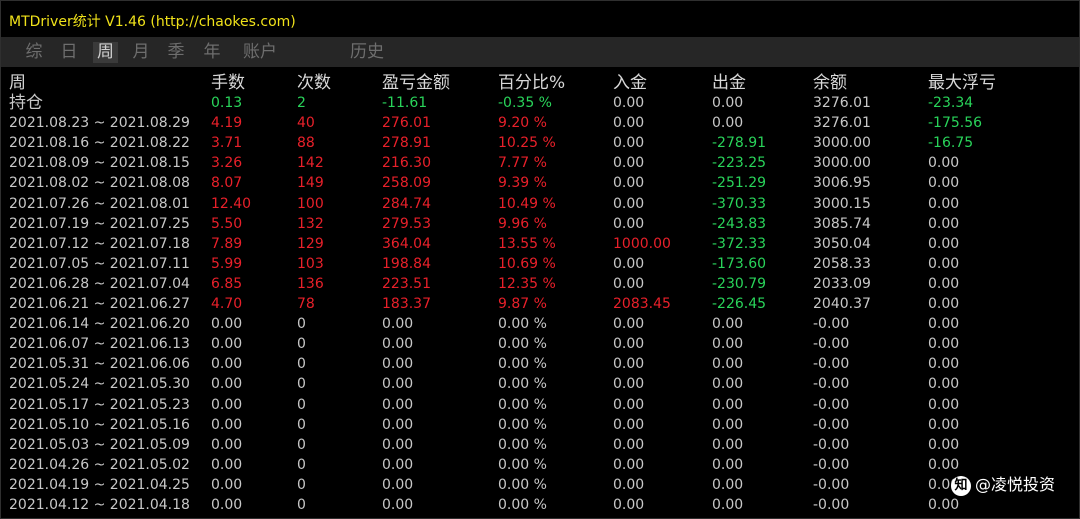 This screenshot has height=519, width=1080. I want to click on cell-lots: 4.19, so click(227, 123).